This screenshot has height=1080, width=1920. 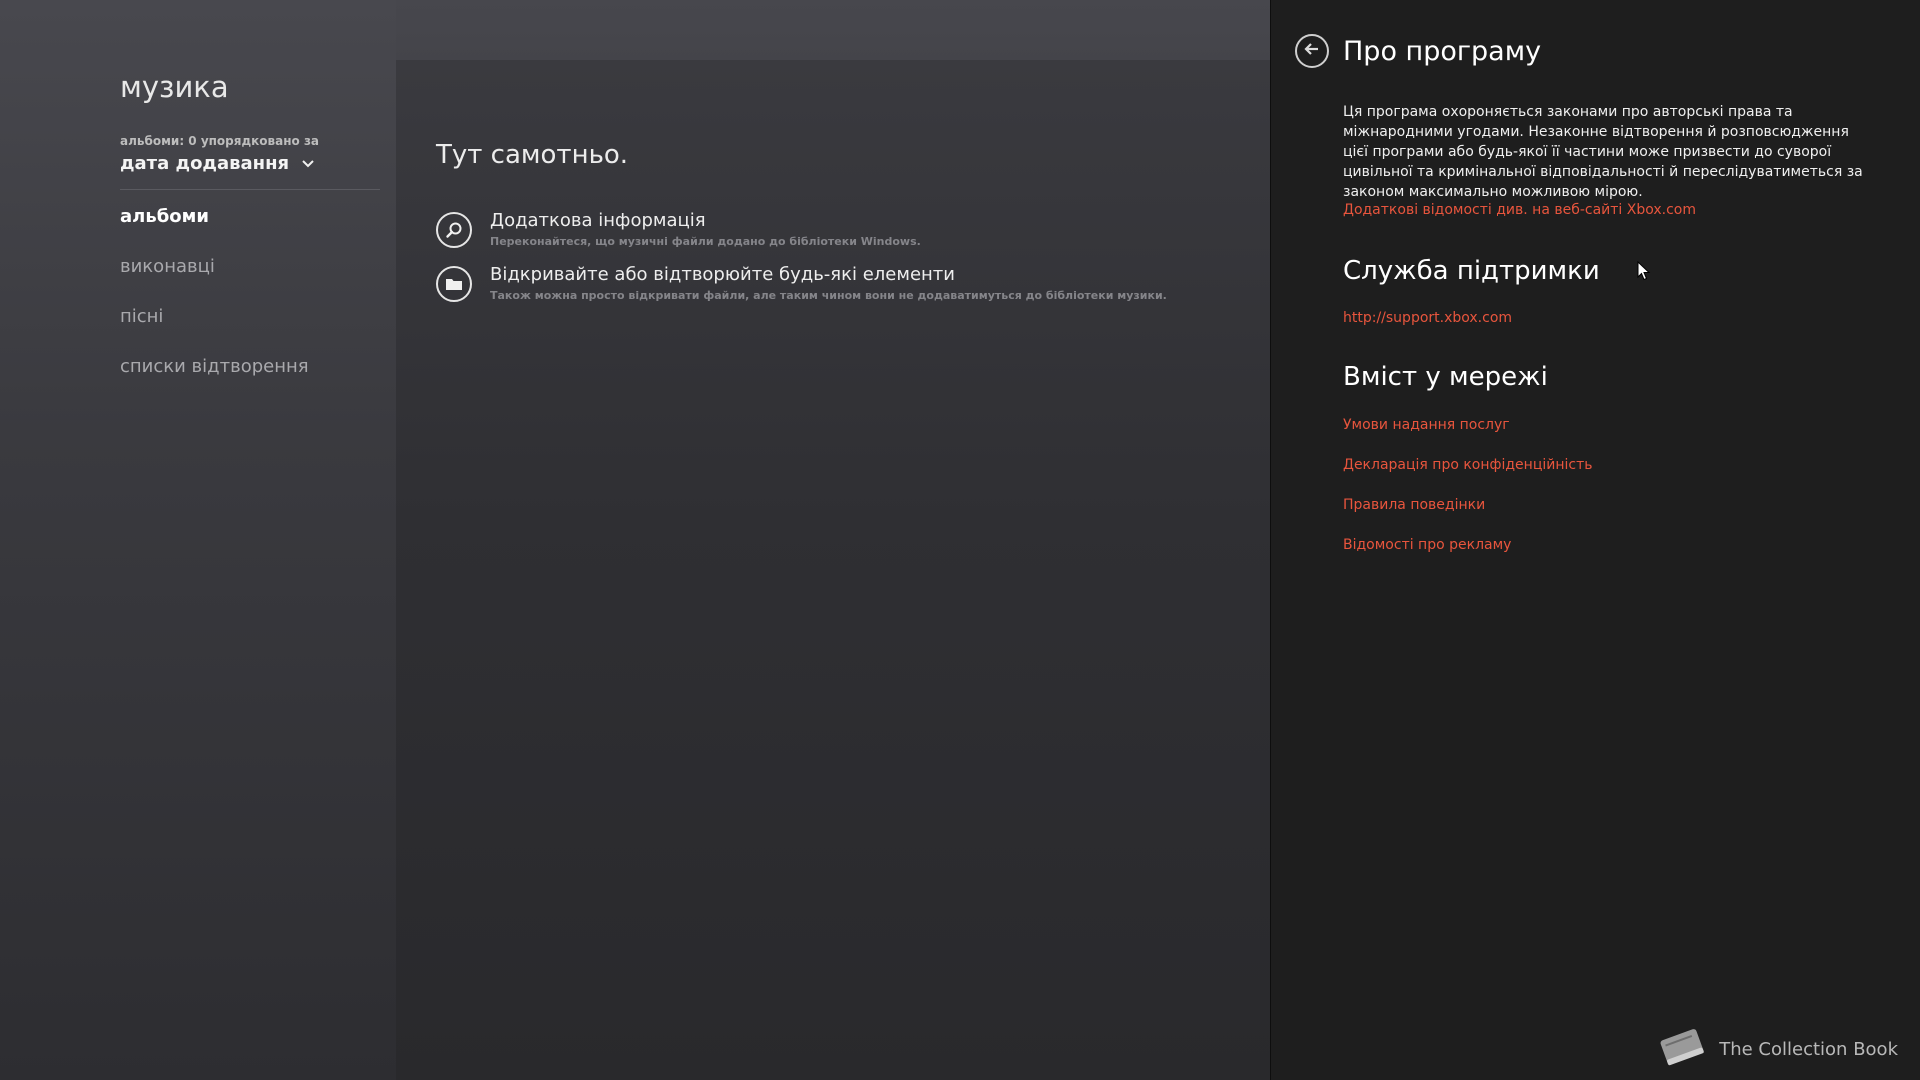 What do you see at coordinates (1682, 1049) in the screenshot?
I see `book-icon` at bounding box center [1682, 1049].